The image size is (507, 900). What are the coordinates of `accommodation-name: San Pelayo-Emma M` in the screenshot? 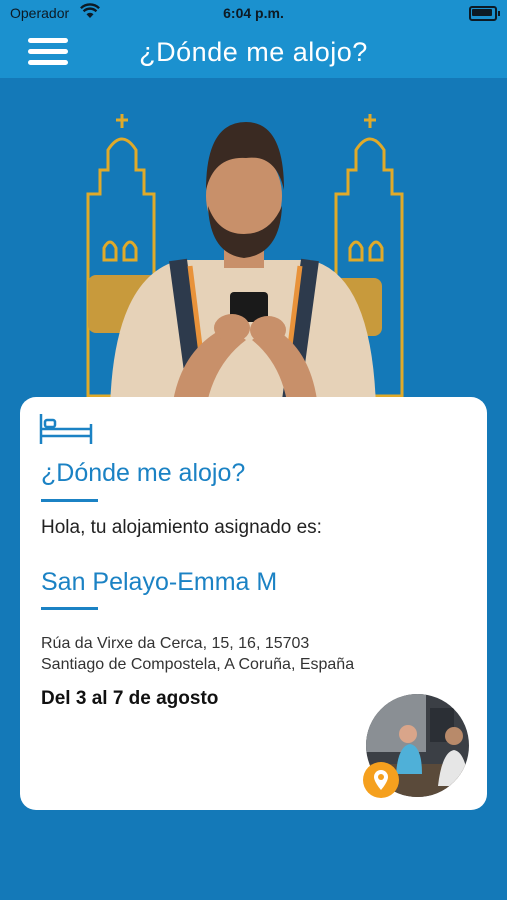 It's located at (159, 582).